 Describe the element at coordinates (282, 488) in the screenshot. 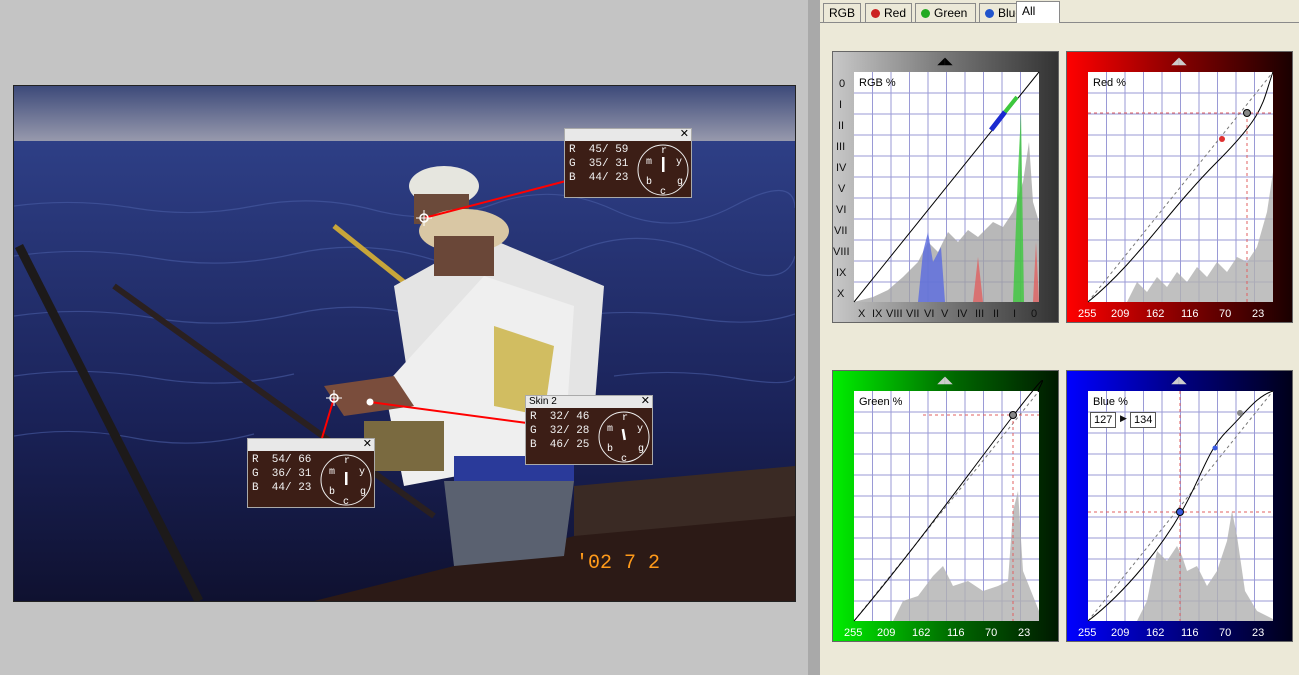

I see `probe-b-value: B 44/ 23` at that location.